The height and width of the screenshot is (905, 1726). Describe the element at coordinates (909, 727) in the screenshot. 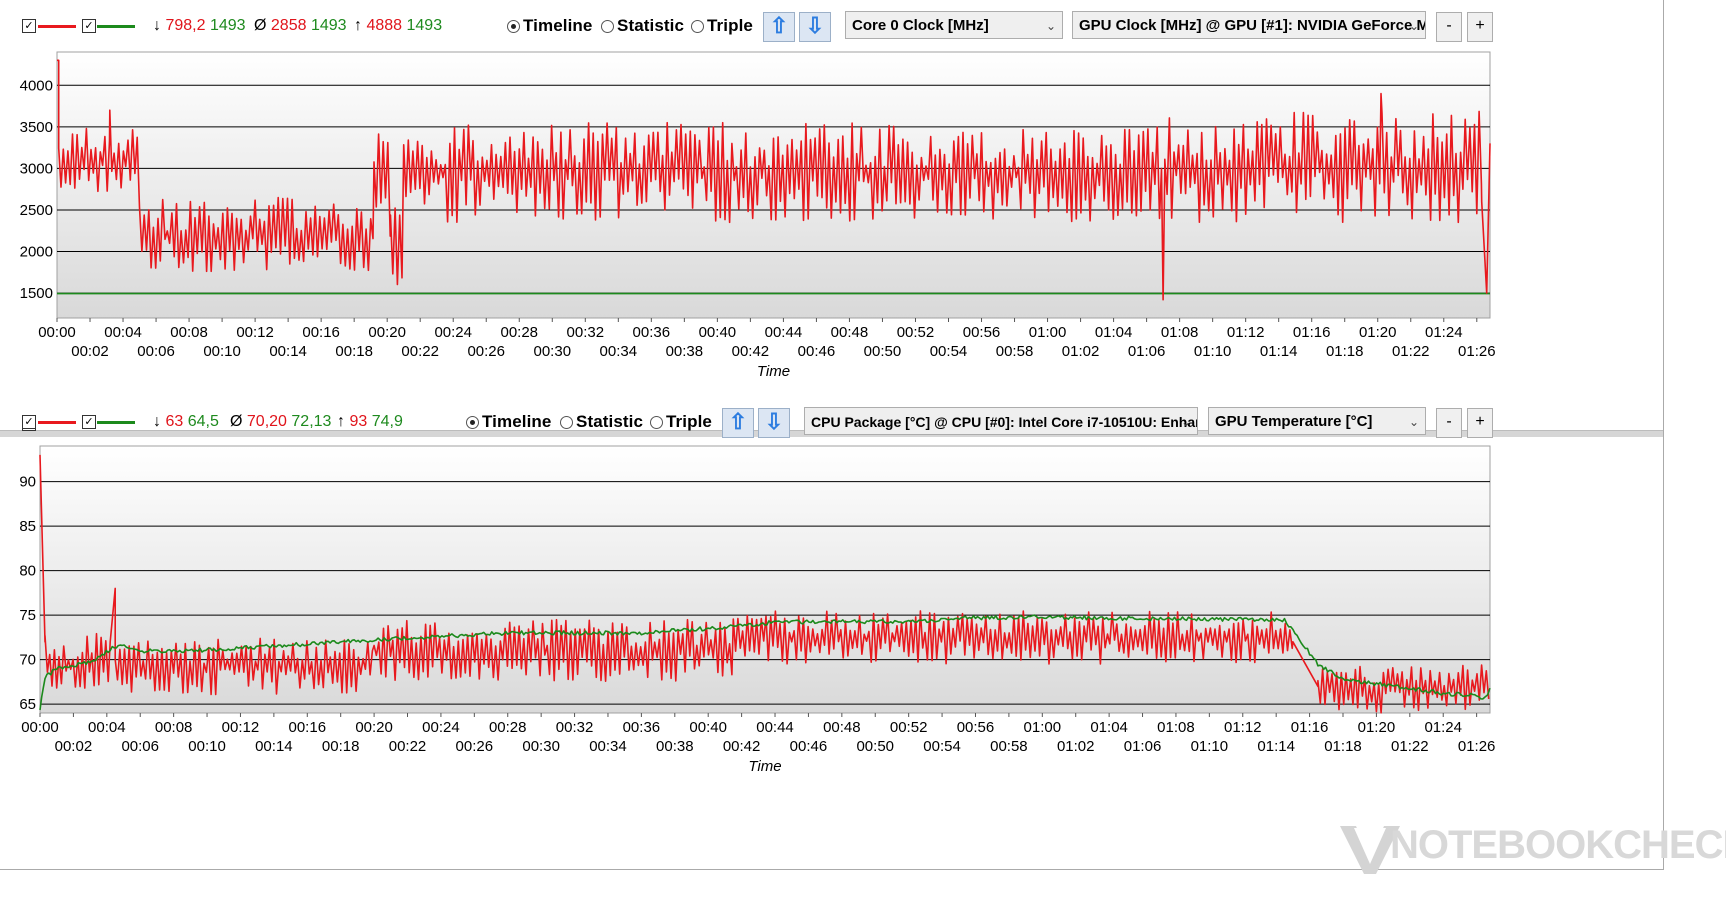

I see `x-tick-label: 00:52` at that location.